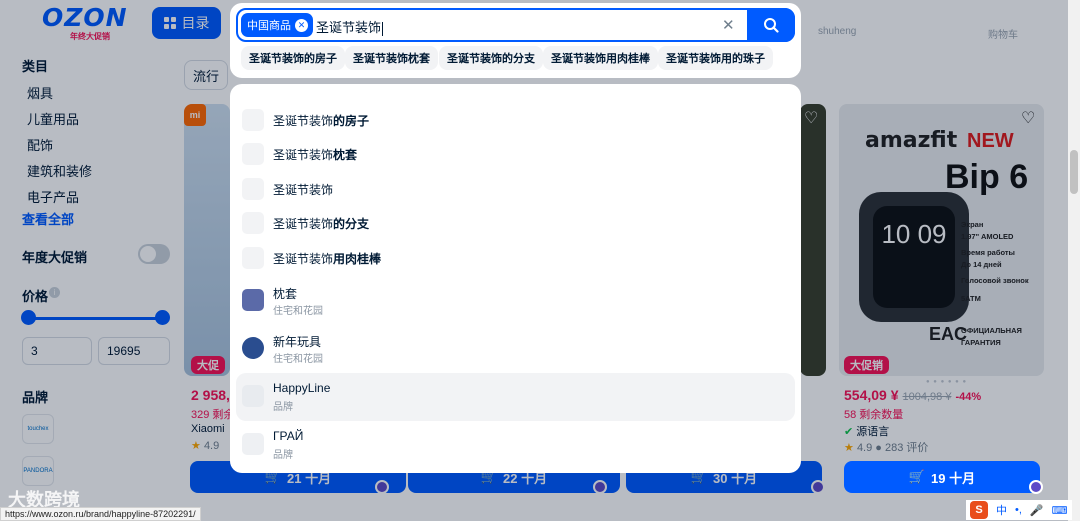  What do you see at coordinates (515, 349) in the screenshot?
I see `category-suggestion: 新年玩具 住宅和花园` at bounding box center [515, 349].